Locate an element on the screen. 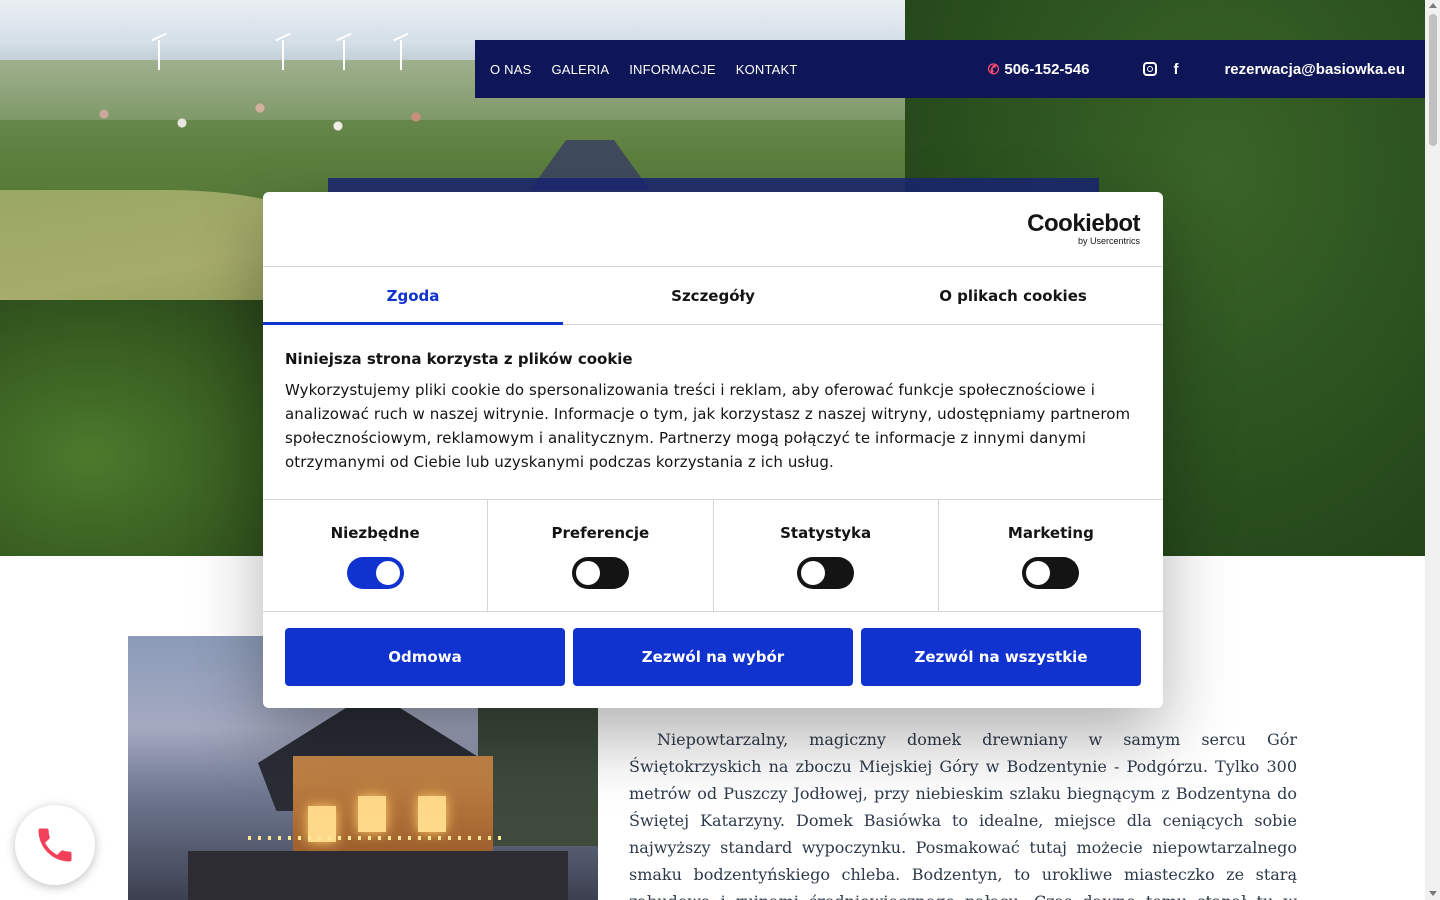 This screenshot has height=900, width=1440. cookie-tabs: Zgoda Szczegóły O plikach cookies is located at coordinates (713, 296).